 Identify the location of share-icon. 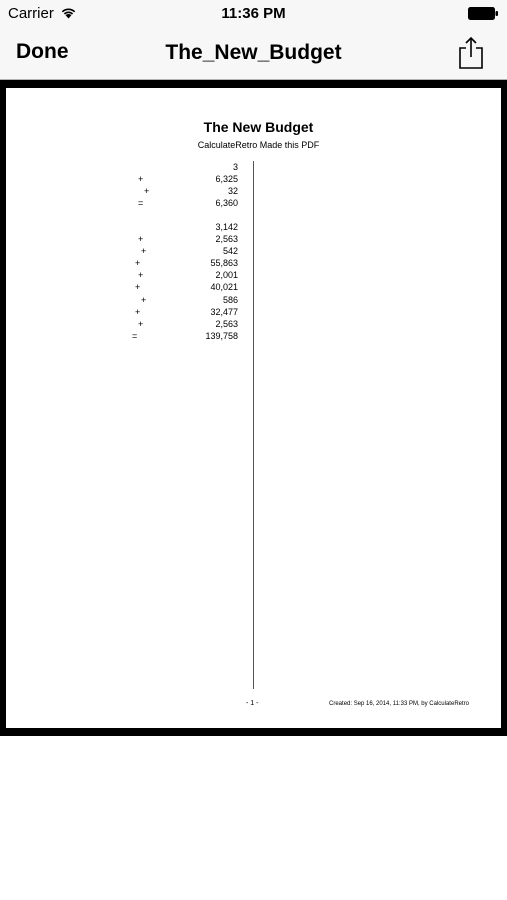
(471, 52).